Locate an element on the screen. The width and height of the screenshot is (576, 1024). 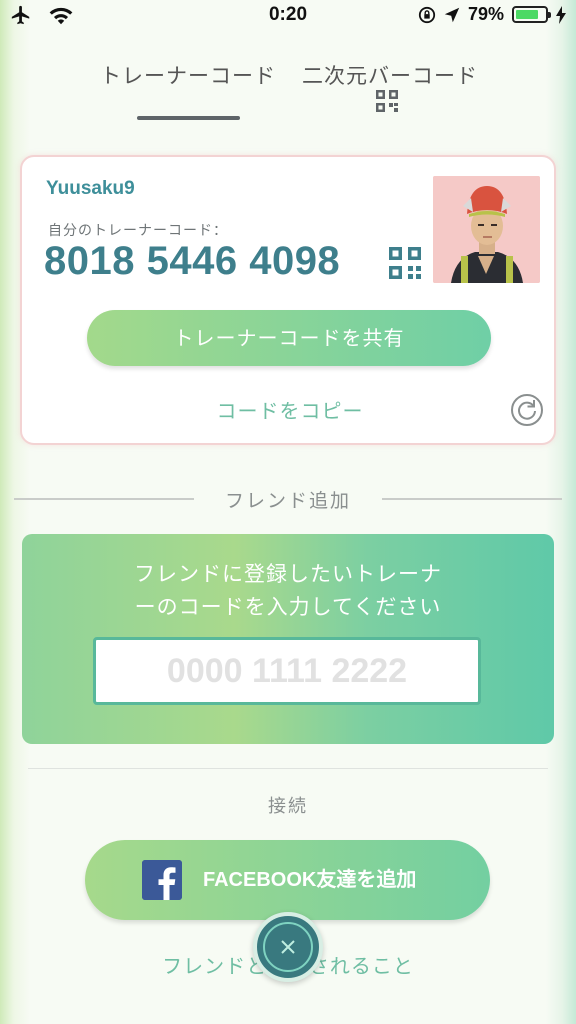
add-friend-instruction: フレンドに登録したいトレーナ ーのコードを入力してください is located at coordinates (288, 591).